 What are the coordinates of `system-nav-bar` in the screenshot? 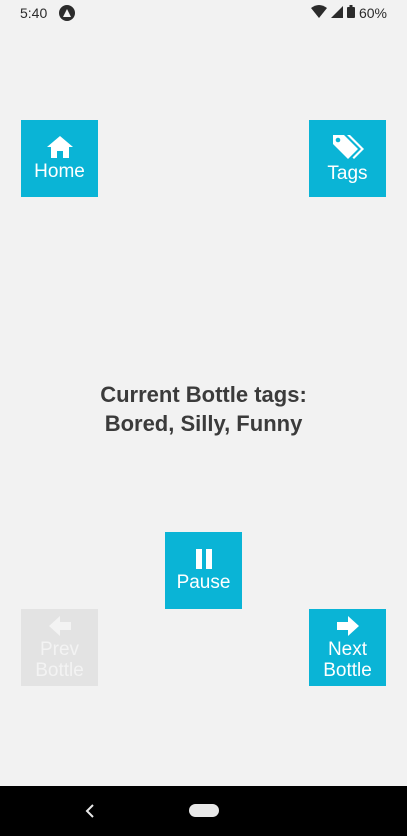 It's located at (203, 811).